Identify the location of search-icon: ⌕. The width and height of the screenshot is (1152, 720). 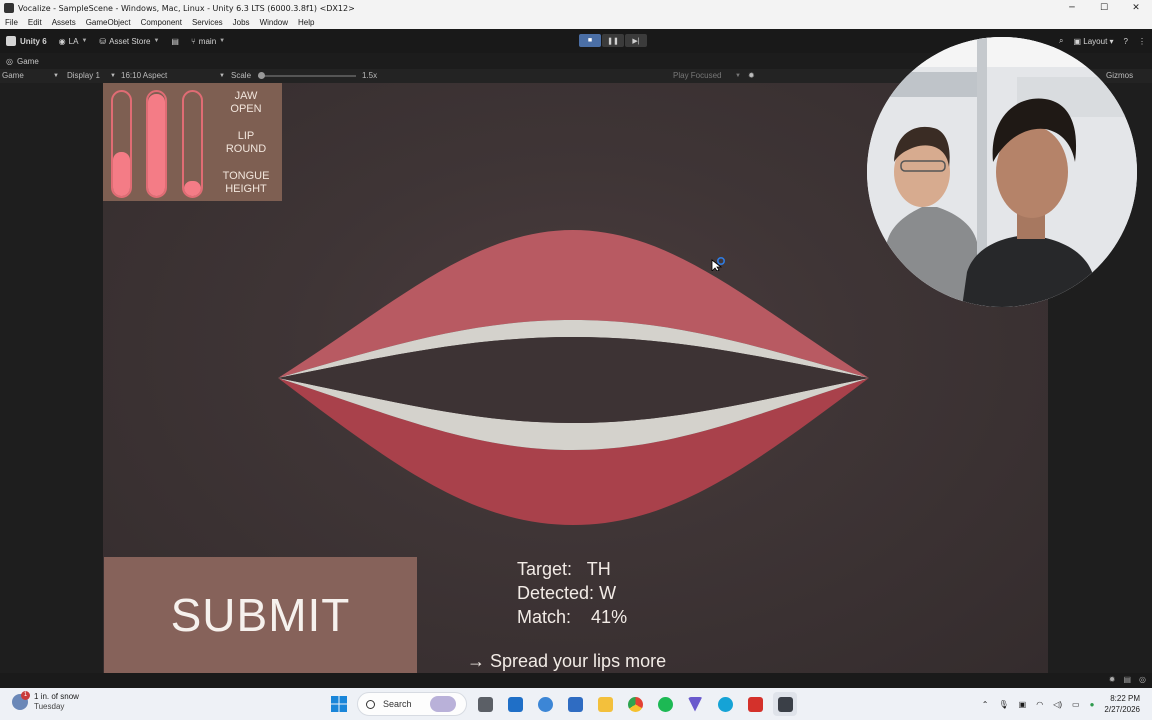
(1061, 41).